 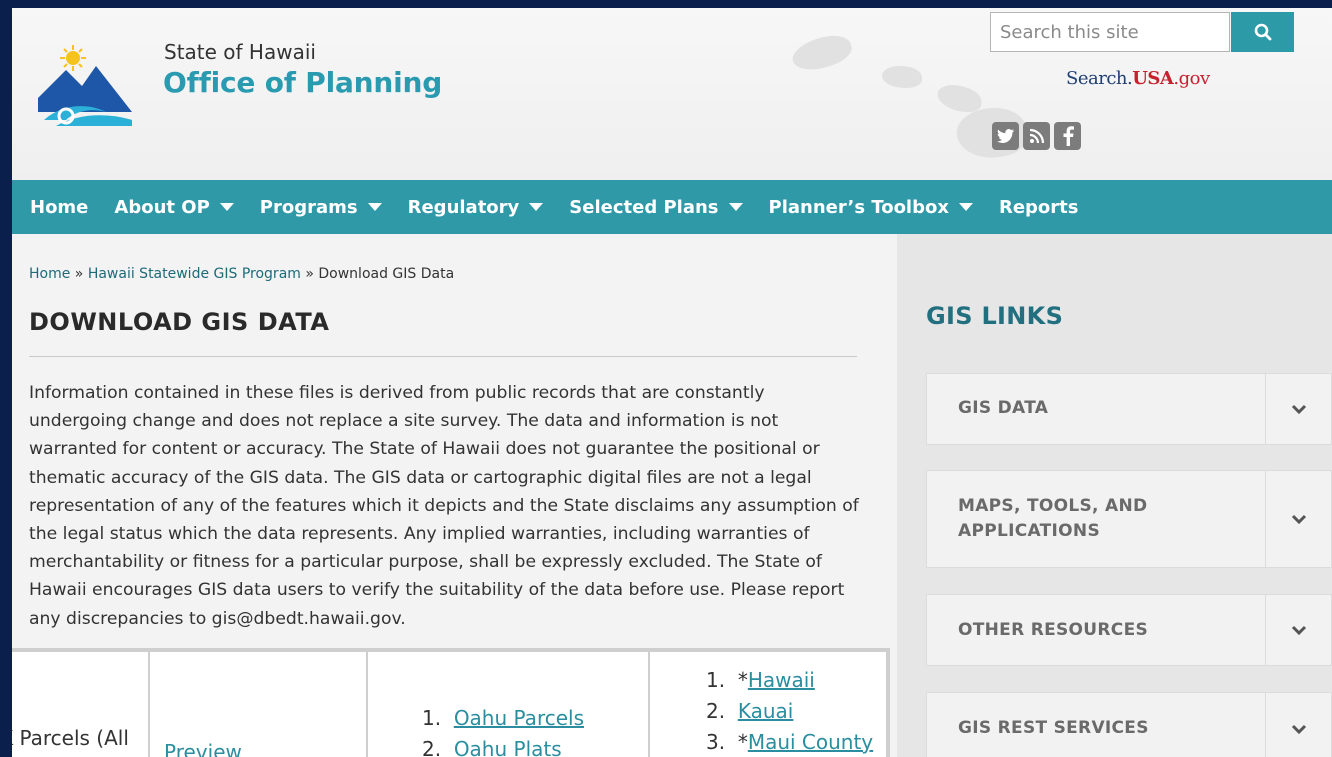 I want to click on list-item: 2. Oahu Plats, so click(x=503, y=747).